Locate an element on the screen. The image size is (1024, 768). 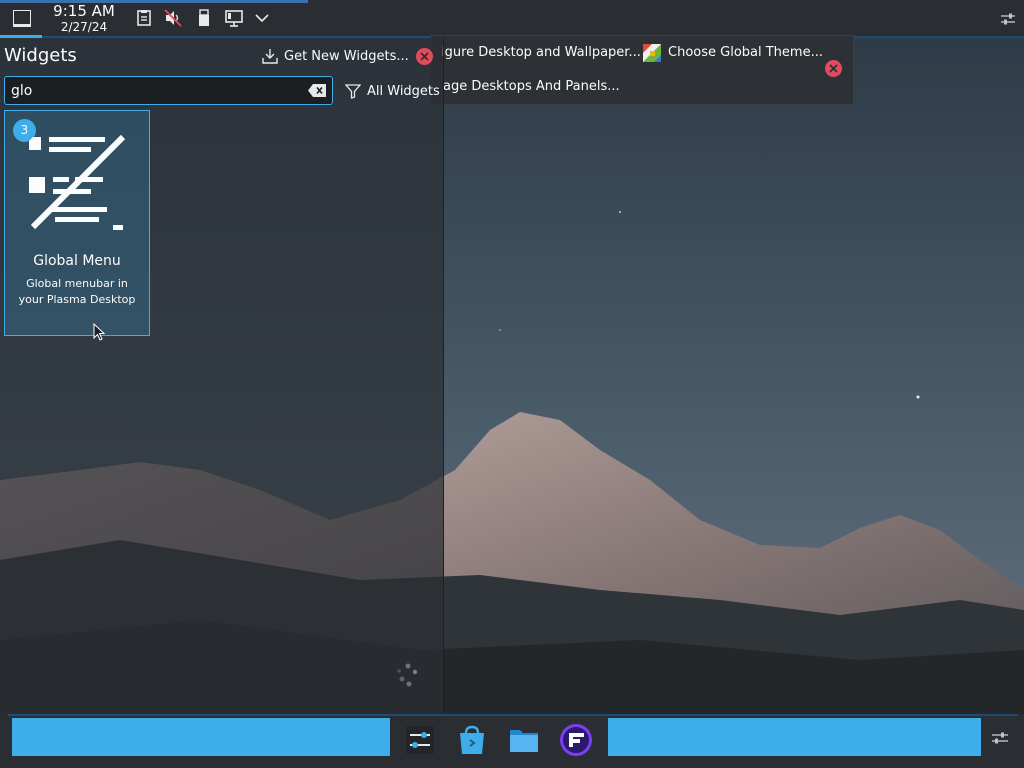
panel-accent-bar is located at coordinates (154, 1).